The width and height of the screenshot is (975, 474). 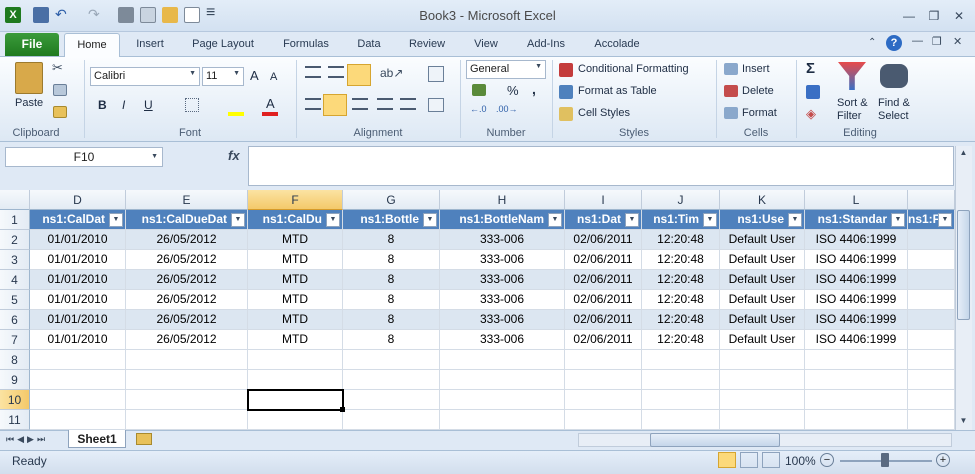 I want to click on tab-view: View, so click(x=486, y=44).